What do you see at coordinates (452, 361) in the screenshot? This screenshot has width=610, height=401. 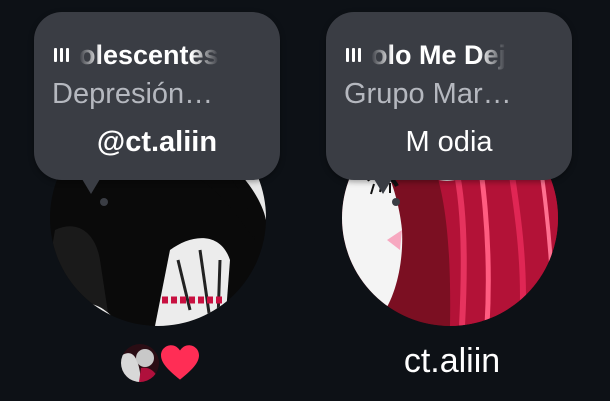 I see `username-label: ct.aliin` at bounding box center [452, 361].